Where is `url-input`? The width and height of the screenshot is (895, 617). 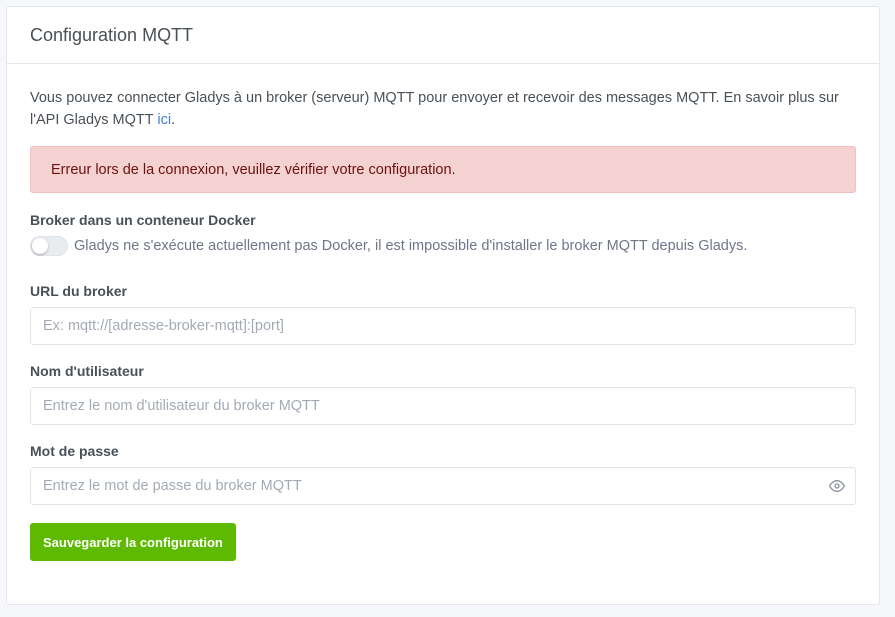 url-input is located at coordinates (443, 326).